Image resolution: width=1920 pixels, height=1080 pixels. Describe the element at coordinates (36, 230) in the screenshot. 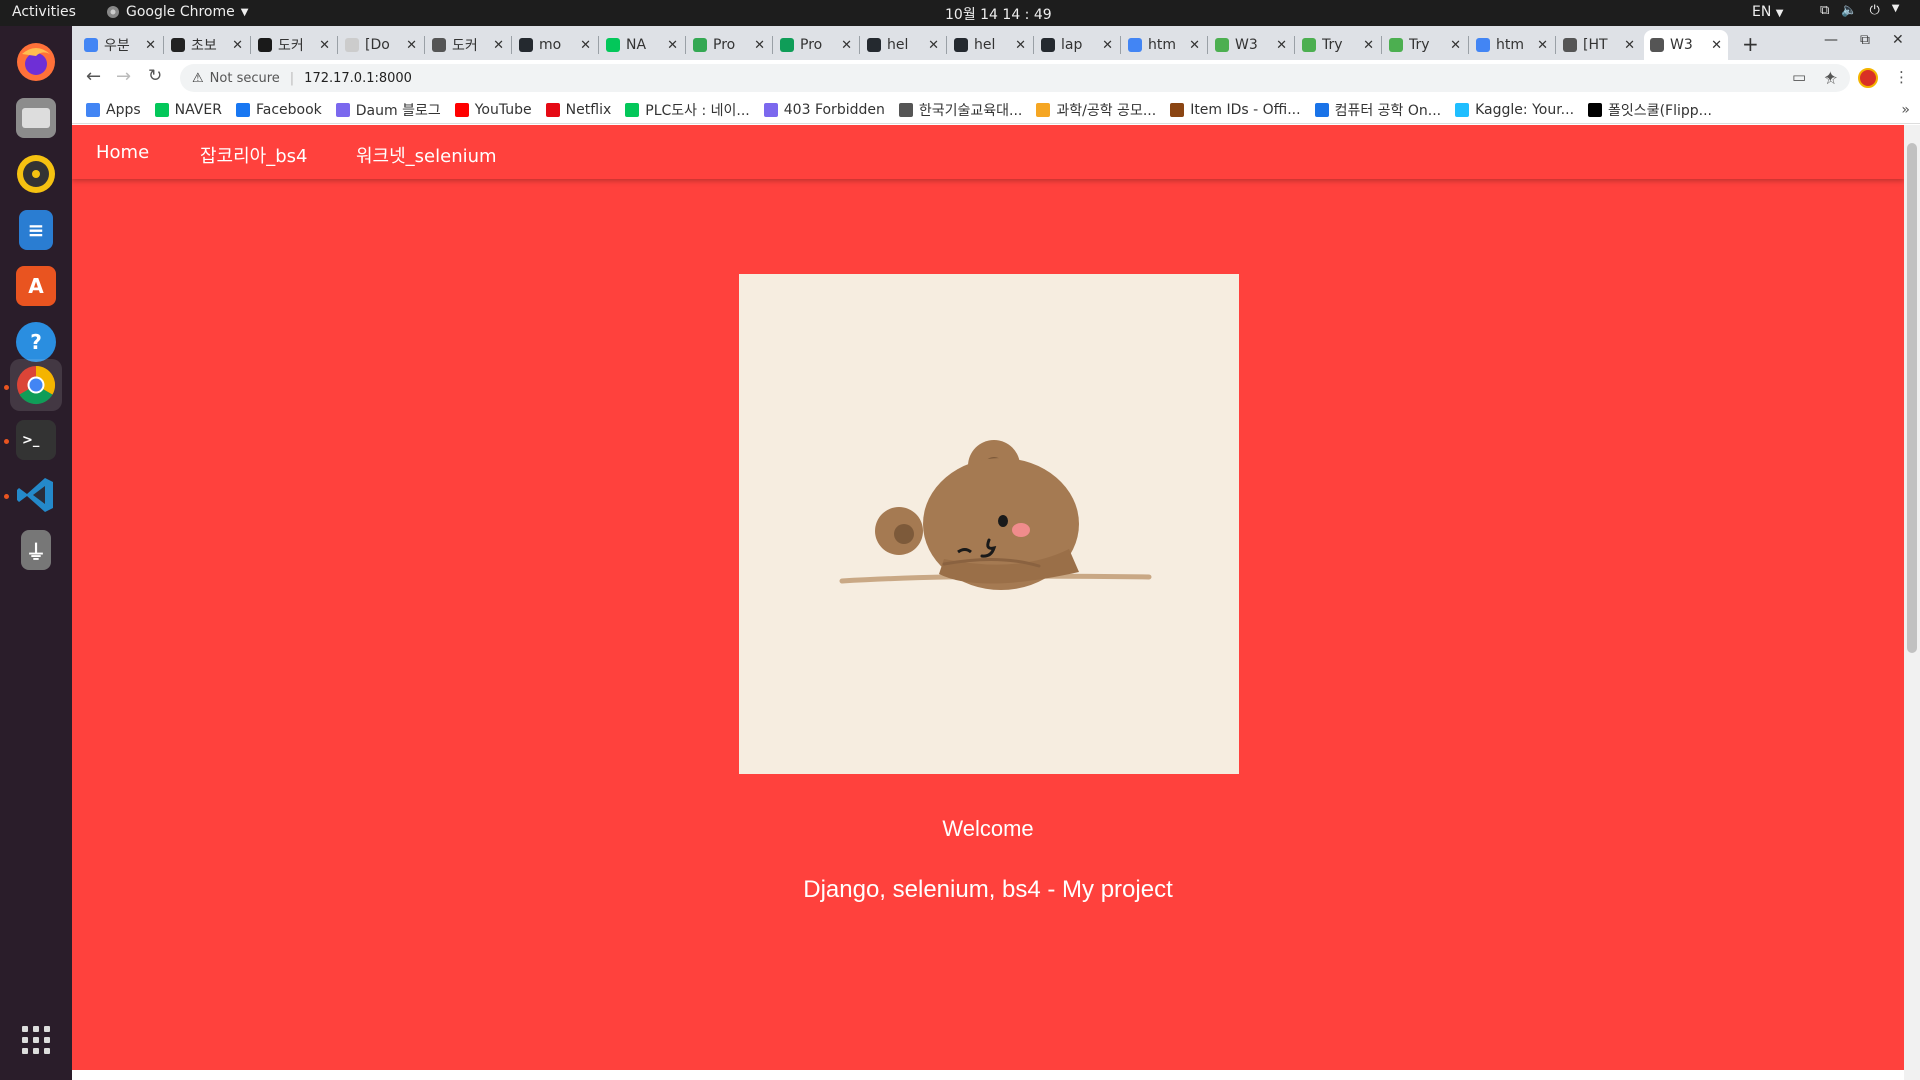

I see `dock-writer: ≡` at that location.